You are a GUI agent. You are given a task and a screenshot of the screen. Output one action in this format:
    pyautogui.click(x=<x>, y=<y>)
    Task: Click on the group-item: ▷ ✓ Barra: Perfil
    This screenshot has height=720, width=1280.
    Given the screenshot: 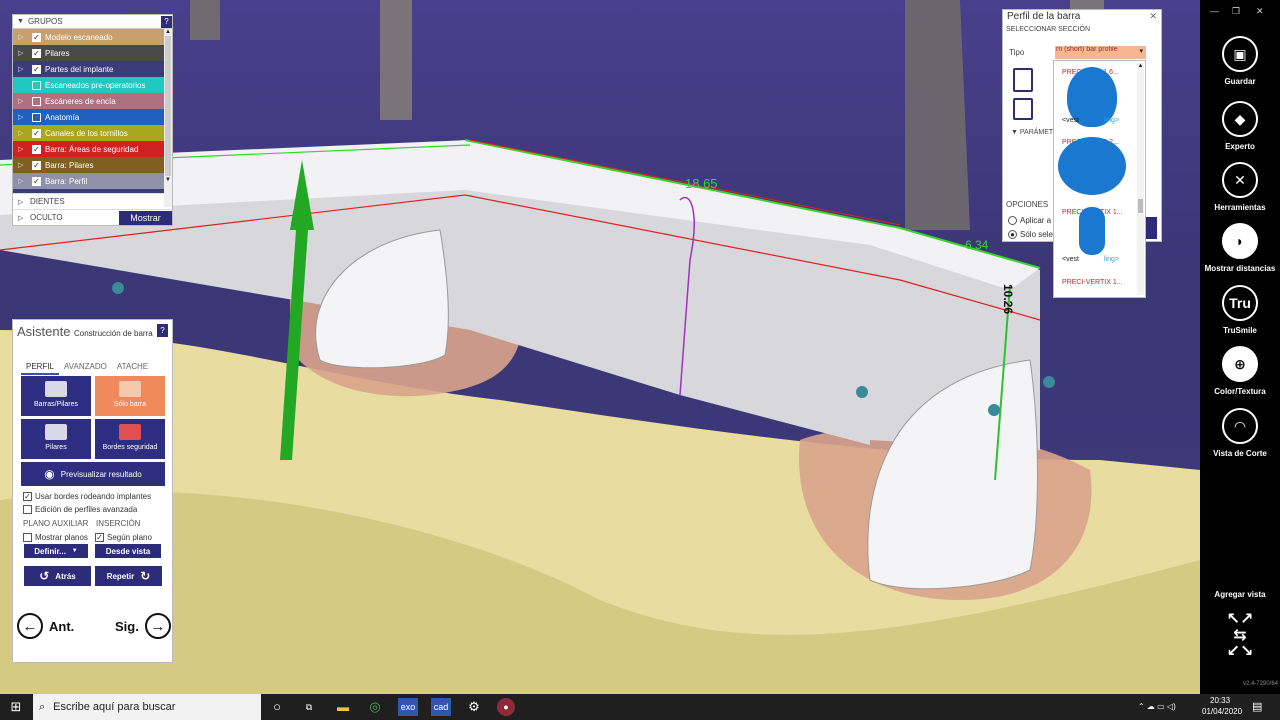 What is the action you would take?
    pyautogui.click(x=89, y=181)
    